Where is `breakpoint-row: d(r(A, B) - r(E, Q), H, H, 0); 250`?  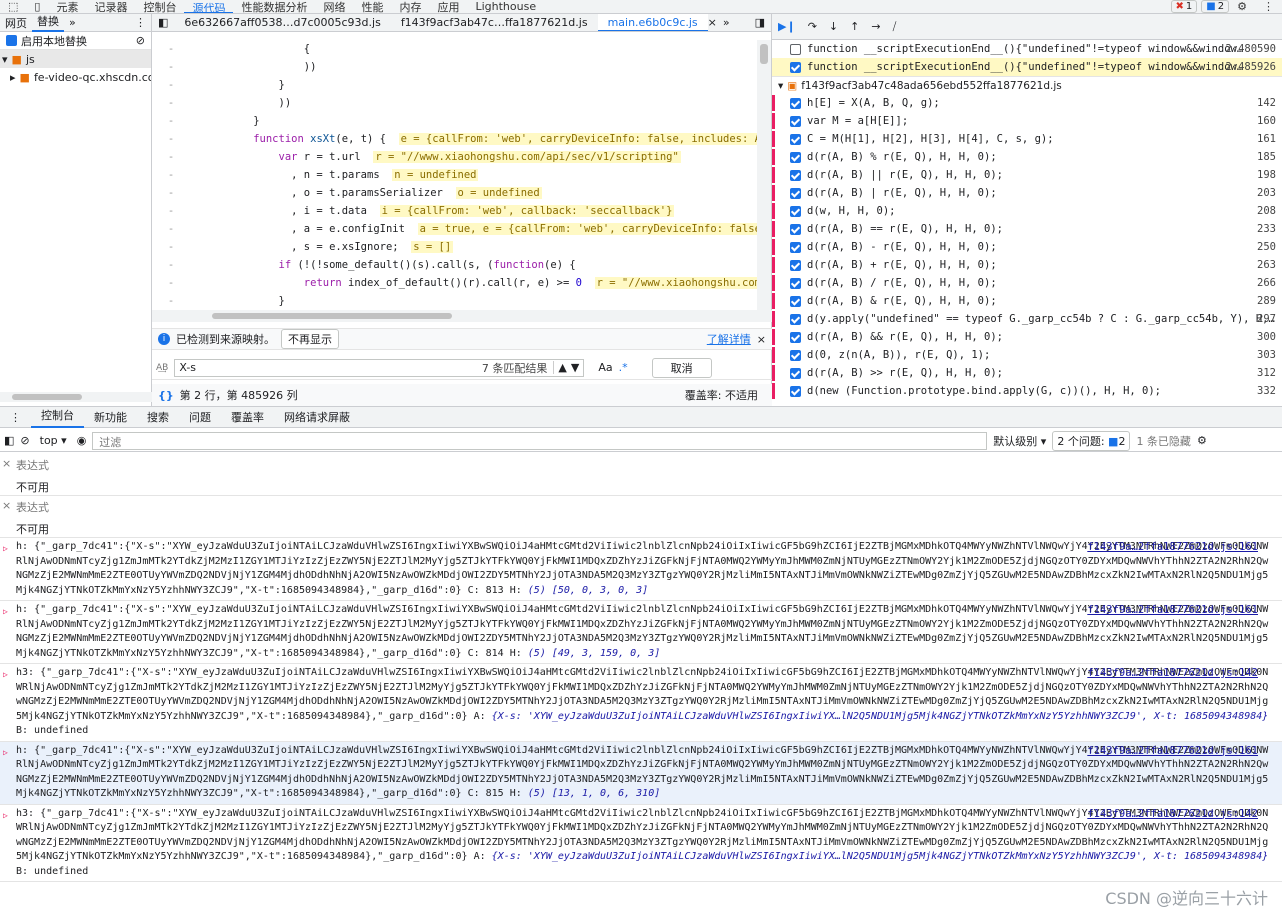
breakpoint-row: d(r(A, B) - r(E, Q), H, H, 0); 250 is located at coordinates (1027, 247).